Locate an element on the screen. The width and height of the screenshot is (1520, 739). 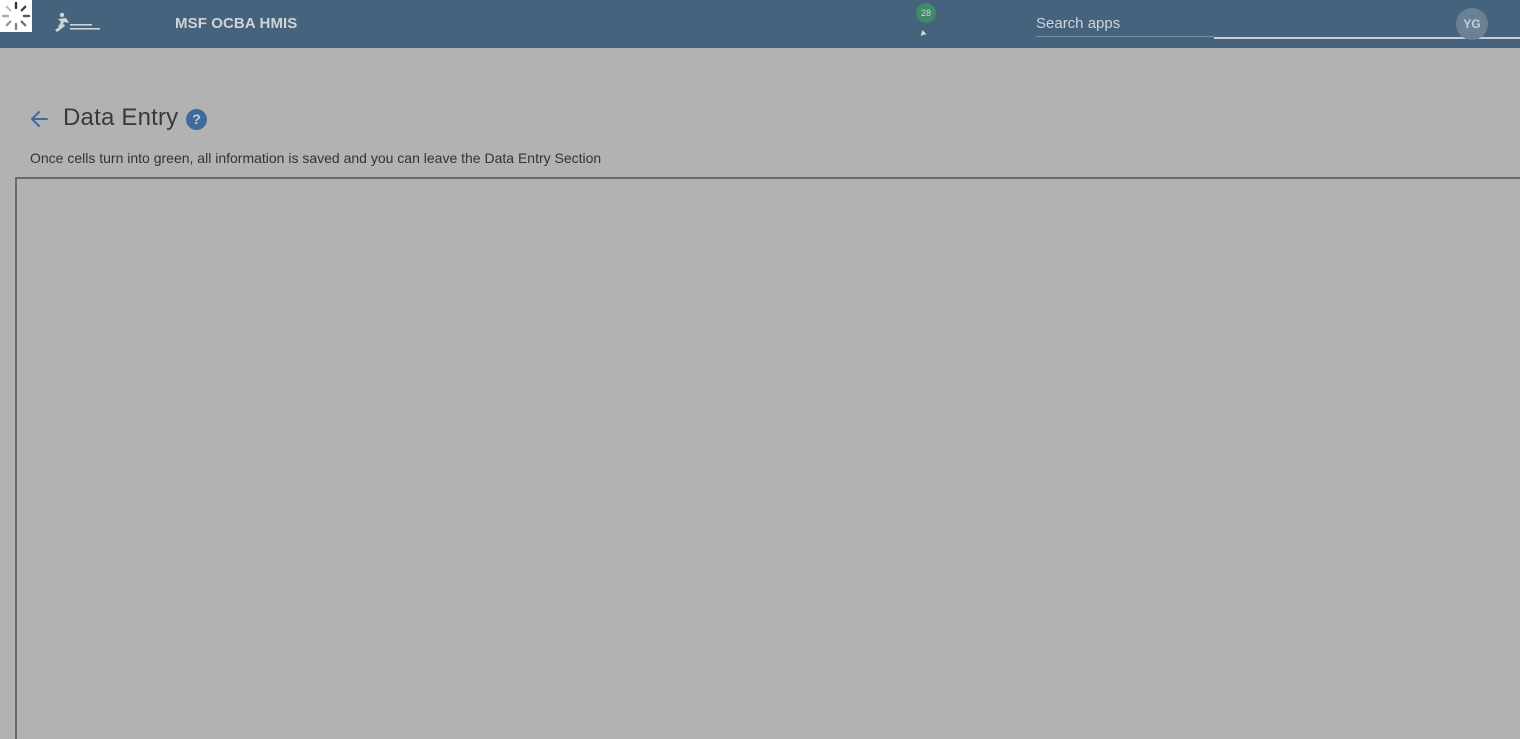
loading-spinner-icon is located at coordinates (16, 16).